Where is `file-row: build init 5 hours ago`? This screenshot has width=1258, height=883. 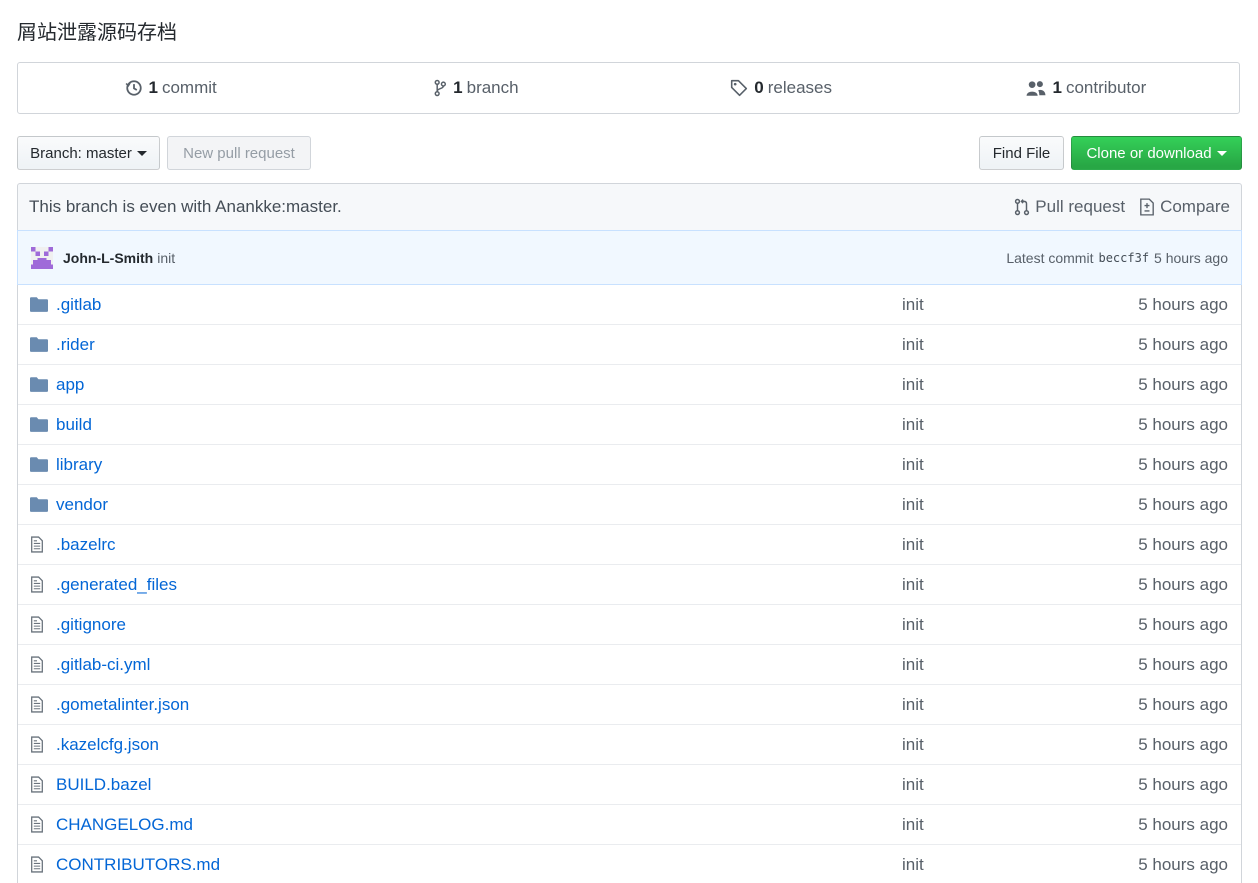
file-row: build init 5 hours ago is located at coordinates (629, 425).